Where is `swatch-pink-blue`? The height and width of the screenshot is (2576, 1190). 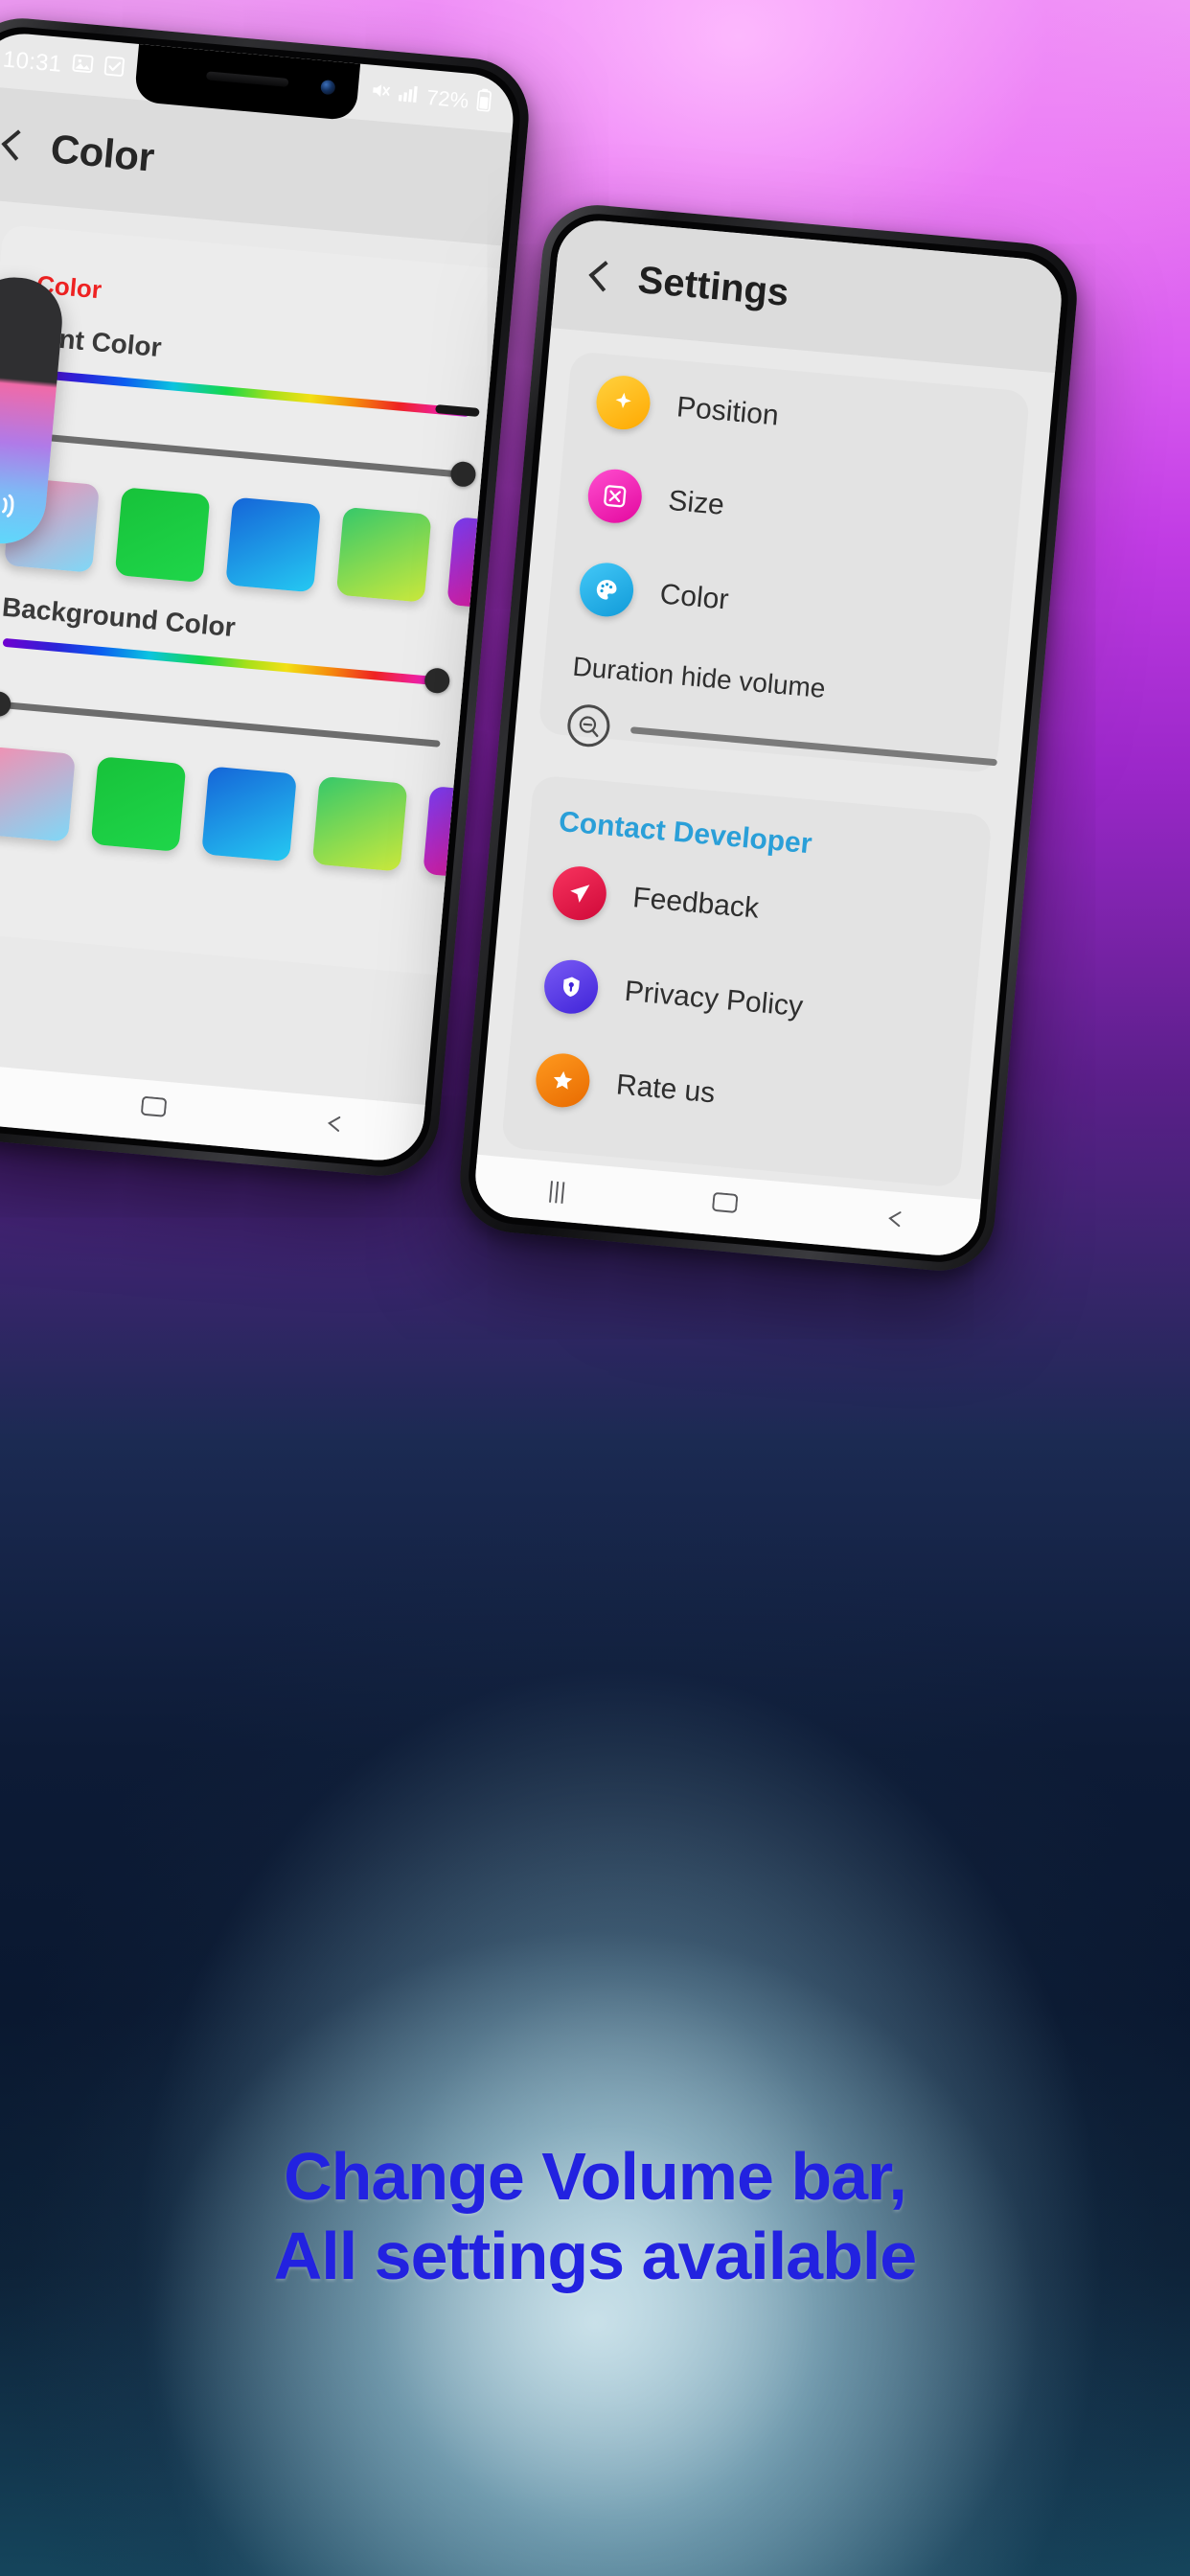
swatch-pink-blue is located at coordinates (38, 794).